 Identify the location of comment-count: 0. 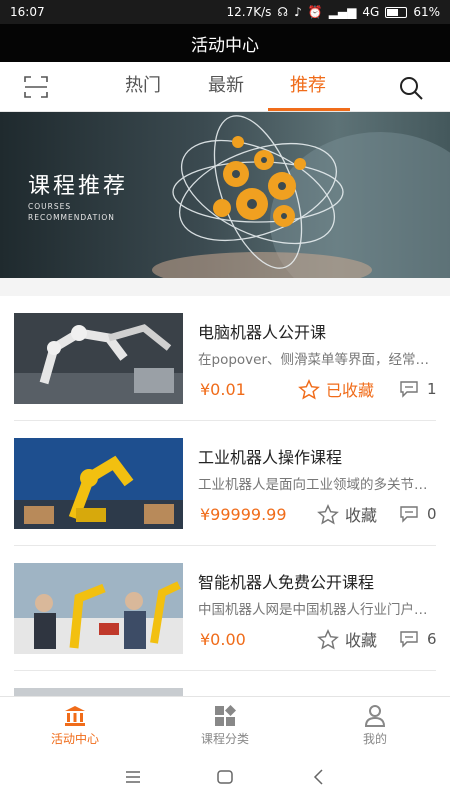
(432, 514).